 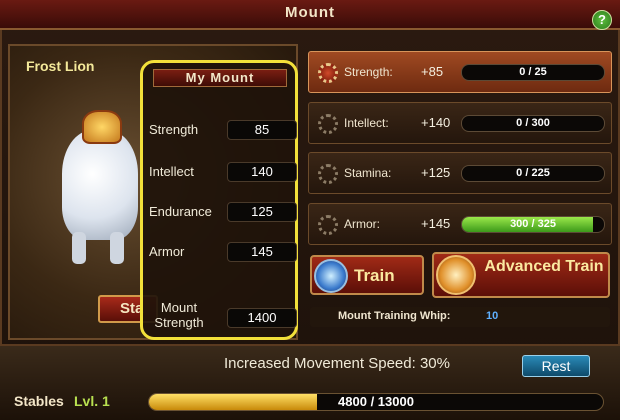 What do you see at coordinates (331, 276) in the screenshot?
I see `whirl-icon` at bounding box center [331, 276].